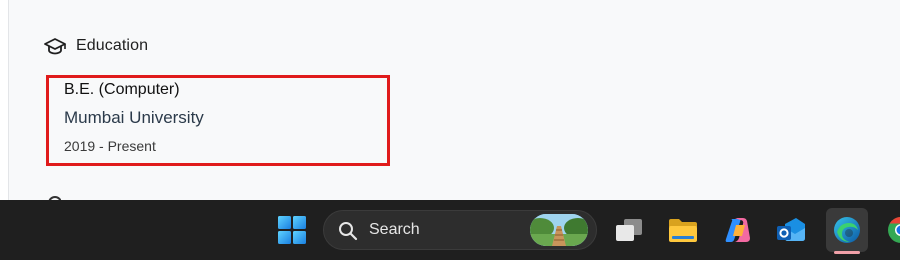  I want to click on education-section-header: Education, so click(96, 46).